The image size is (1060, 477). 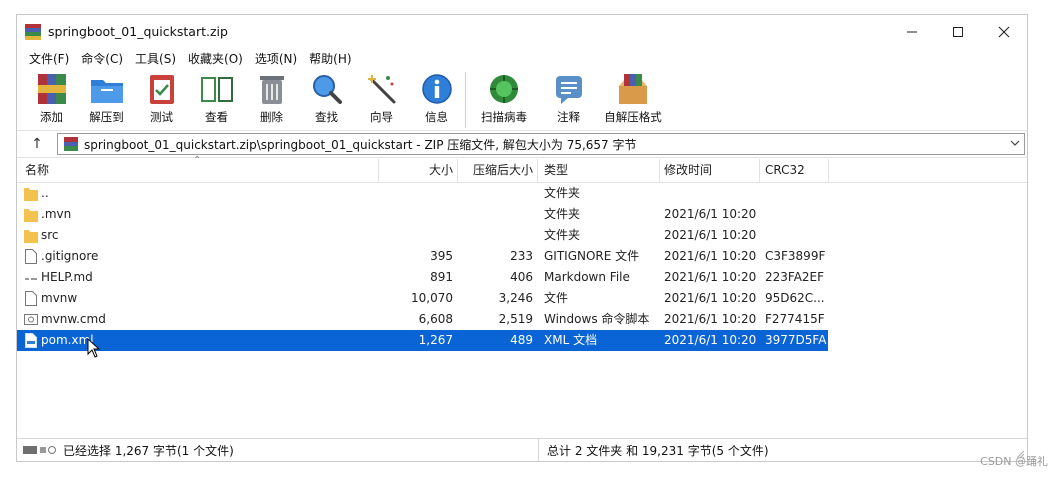 What do you see at coordinates (39, 450) in the screenshot?
I see `drive-icon` at bounding box center [39, 450].